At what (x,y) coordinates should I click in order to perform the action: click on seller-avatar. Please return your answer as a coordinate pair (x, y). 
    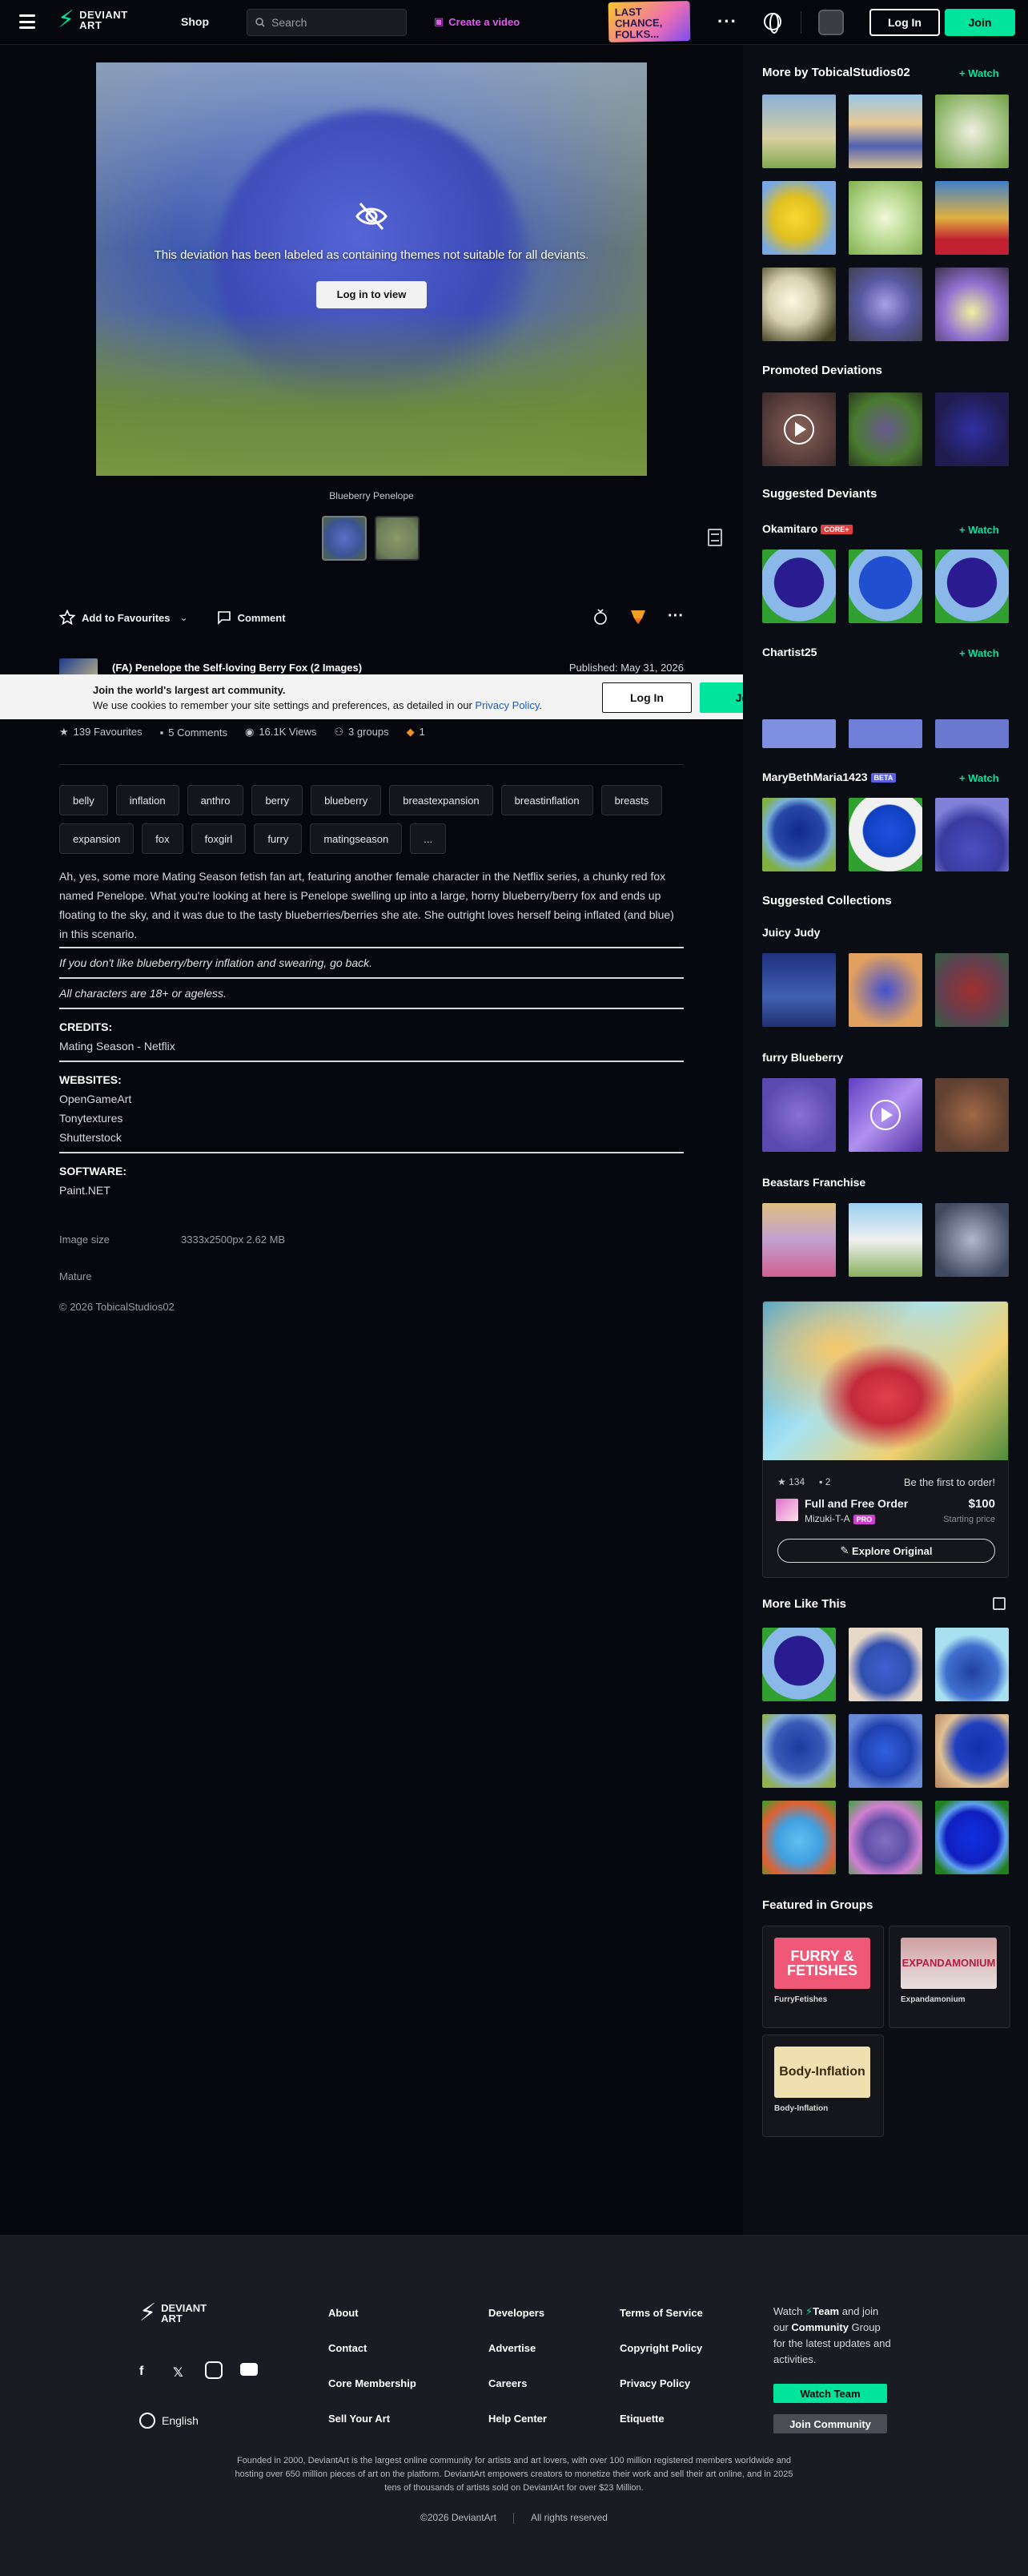
    Looking at the image, I should click on (787, 1510).